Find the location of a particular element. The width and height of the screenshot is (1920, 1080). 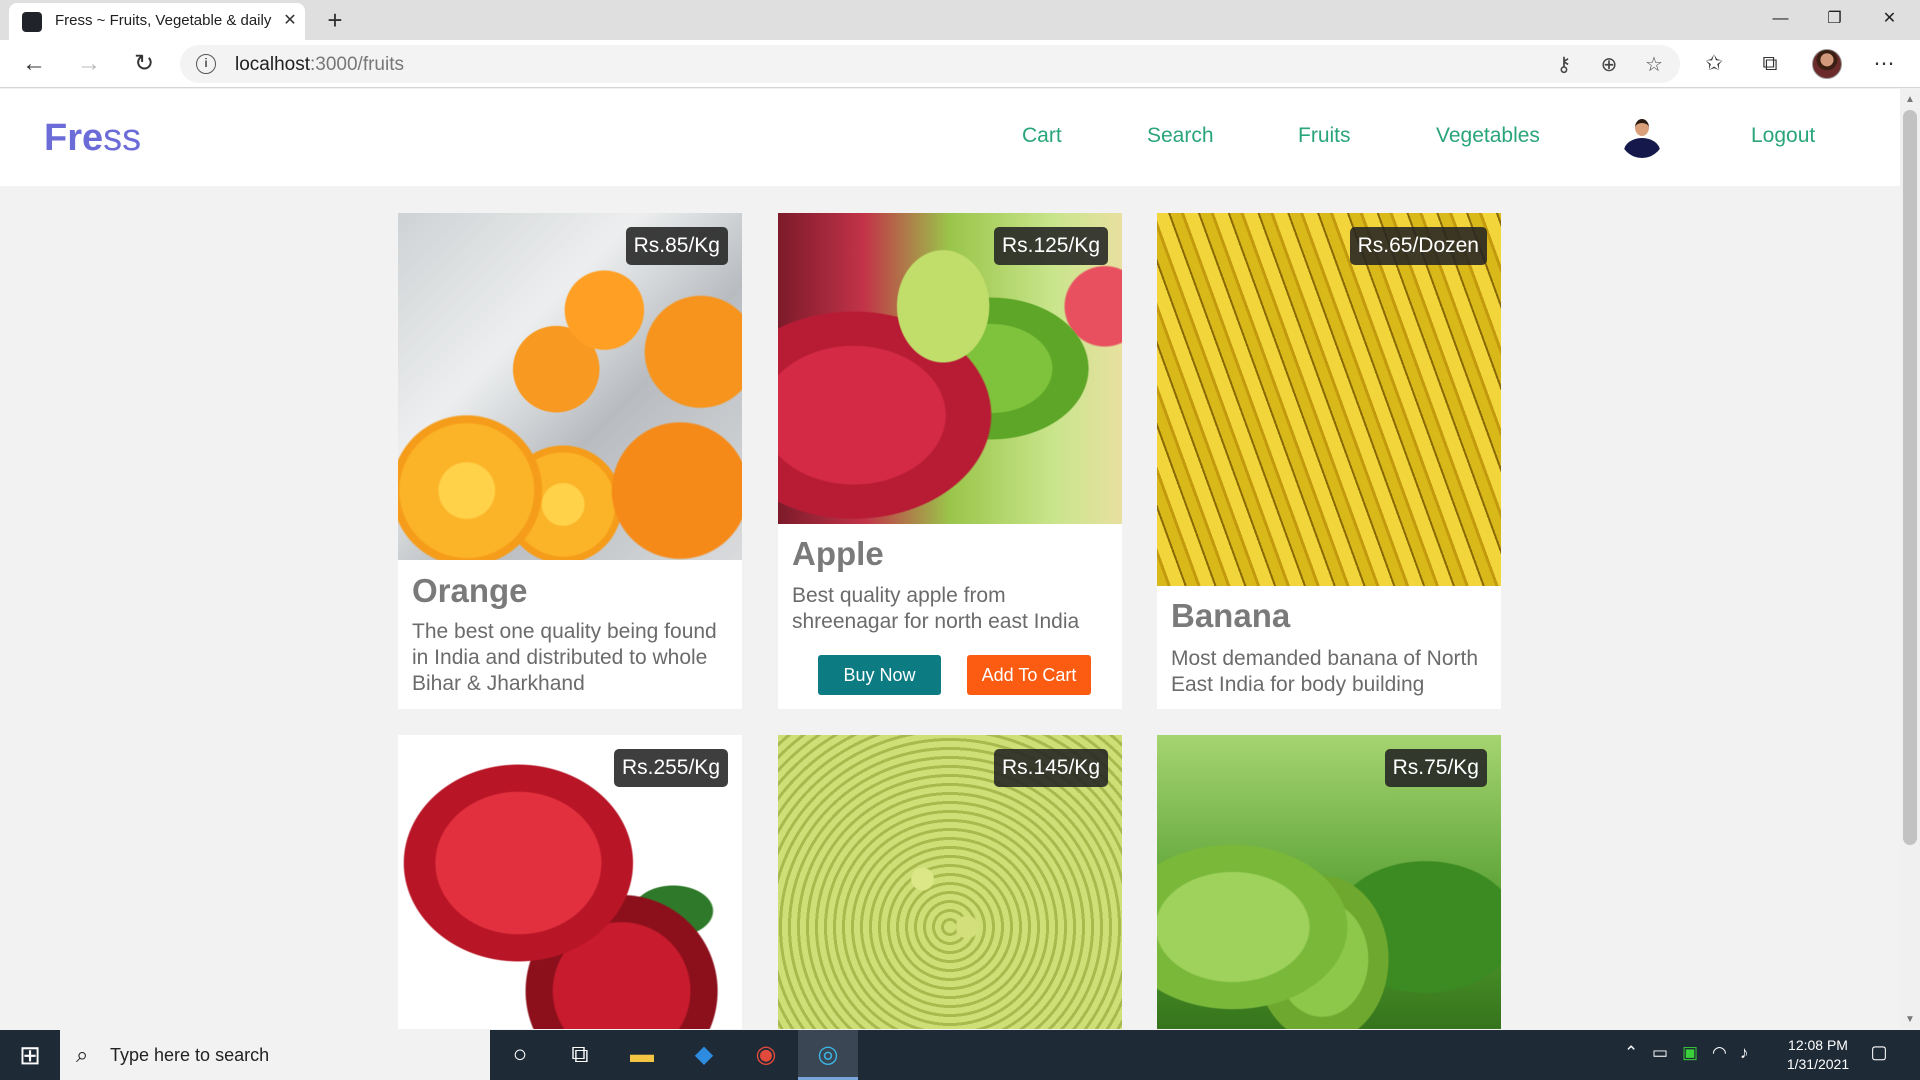

tab-title: Fress ~ Fruits, Vegetable & daily is located at coordinates (163, 20).